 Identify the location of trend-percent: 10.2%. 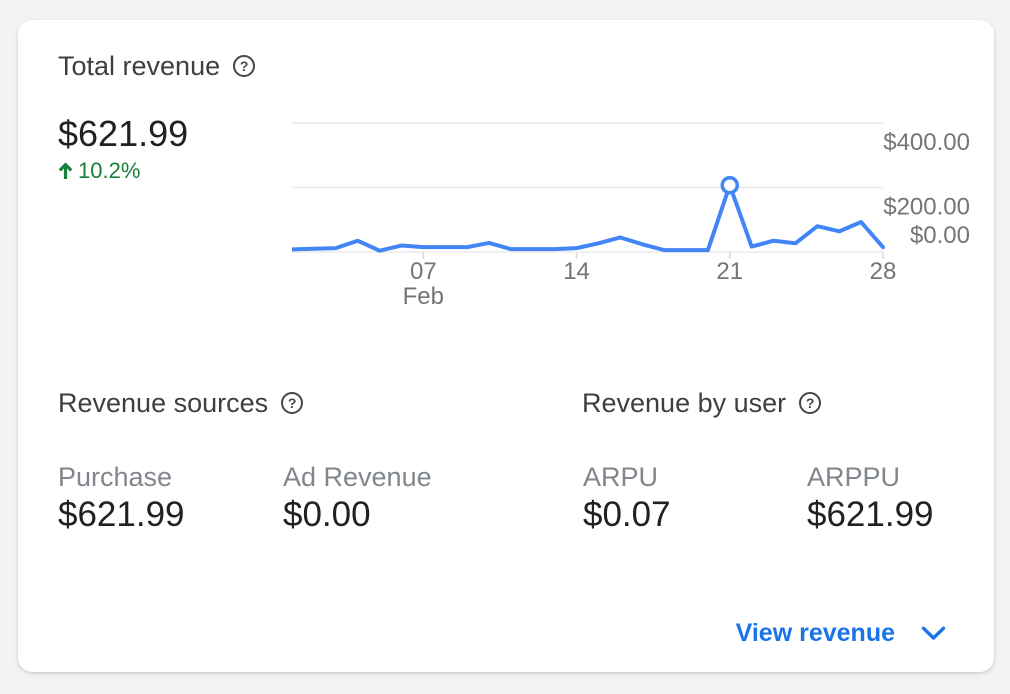
(109, 170).